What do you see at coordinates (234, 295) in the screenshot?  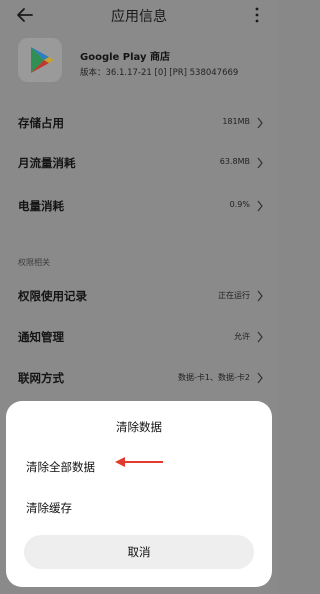 I see `row-value: 正在运行` at bounding box center [234, 295].